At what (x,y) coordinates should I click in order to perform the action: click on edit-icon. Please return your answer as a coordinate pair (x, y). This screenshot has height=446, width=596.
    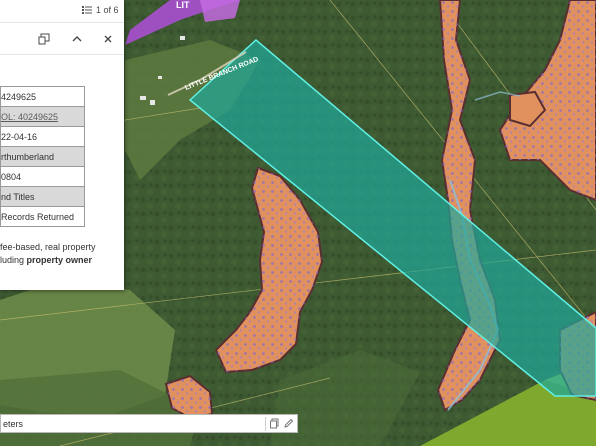
    Looking at the image, I should click on (288, 423).